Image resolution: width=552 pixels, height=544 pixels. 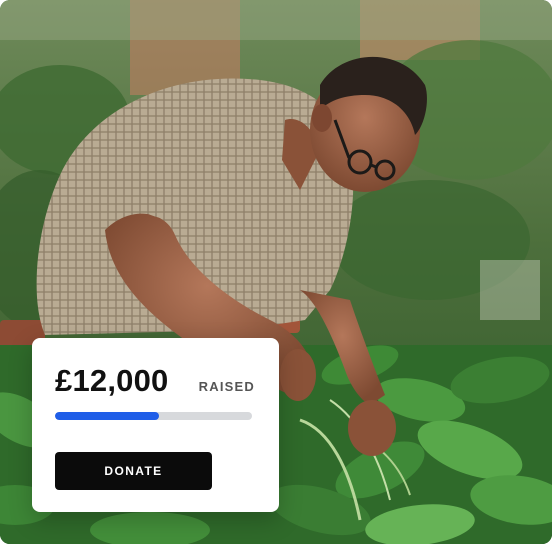 What do you see at coordinates (133, 471) in the screenshot?
I see `donate-button: DONATE` at bounding box center [133, 471].